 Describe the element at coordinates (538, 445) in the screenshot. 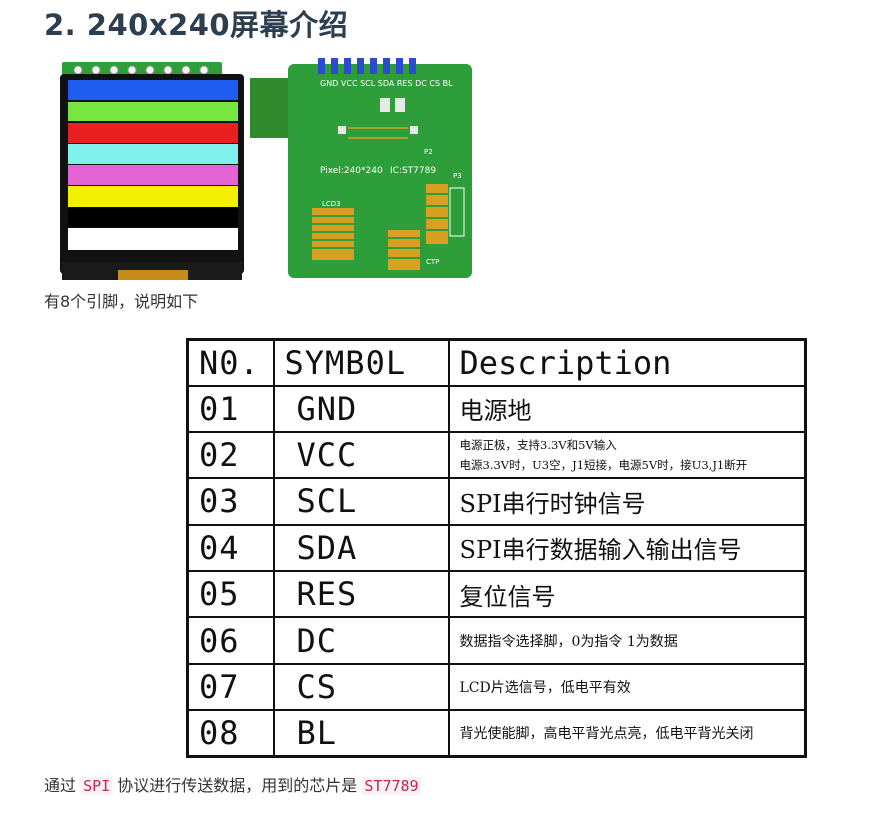

I see `pin-description-line: 电源正极，支持3.3V和5V输入` at that location.